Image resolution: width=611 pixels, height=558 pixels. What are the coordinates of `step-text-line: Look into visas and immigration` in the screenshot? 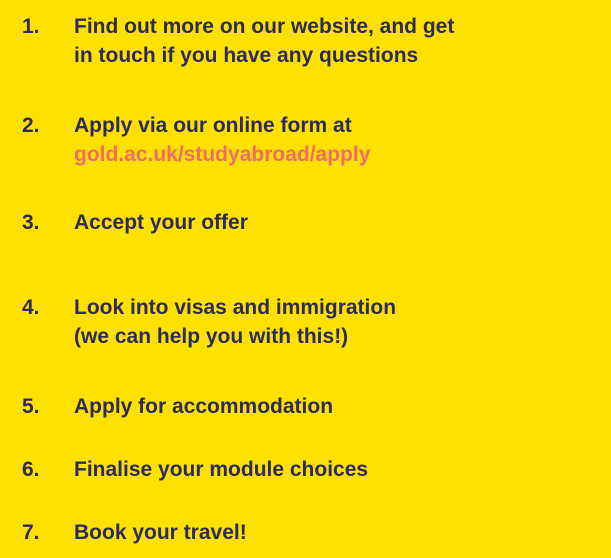 It's located at (235, 307).